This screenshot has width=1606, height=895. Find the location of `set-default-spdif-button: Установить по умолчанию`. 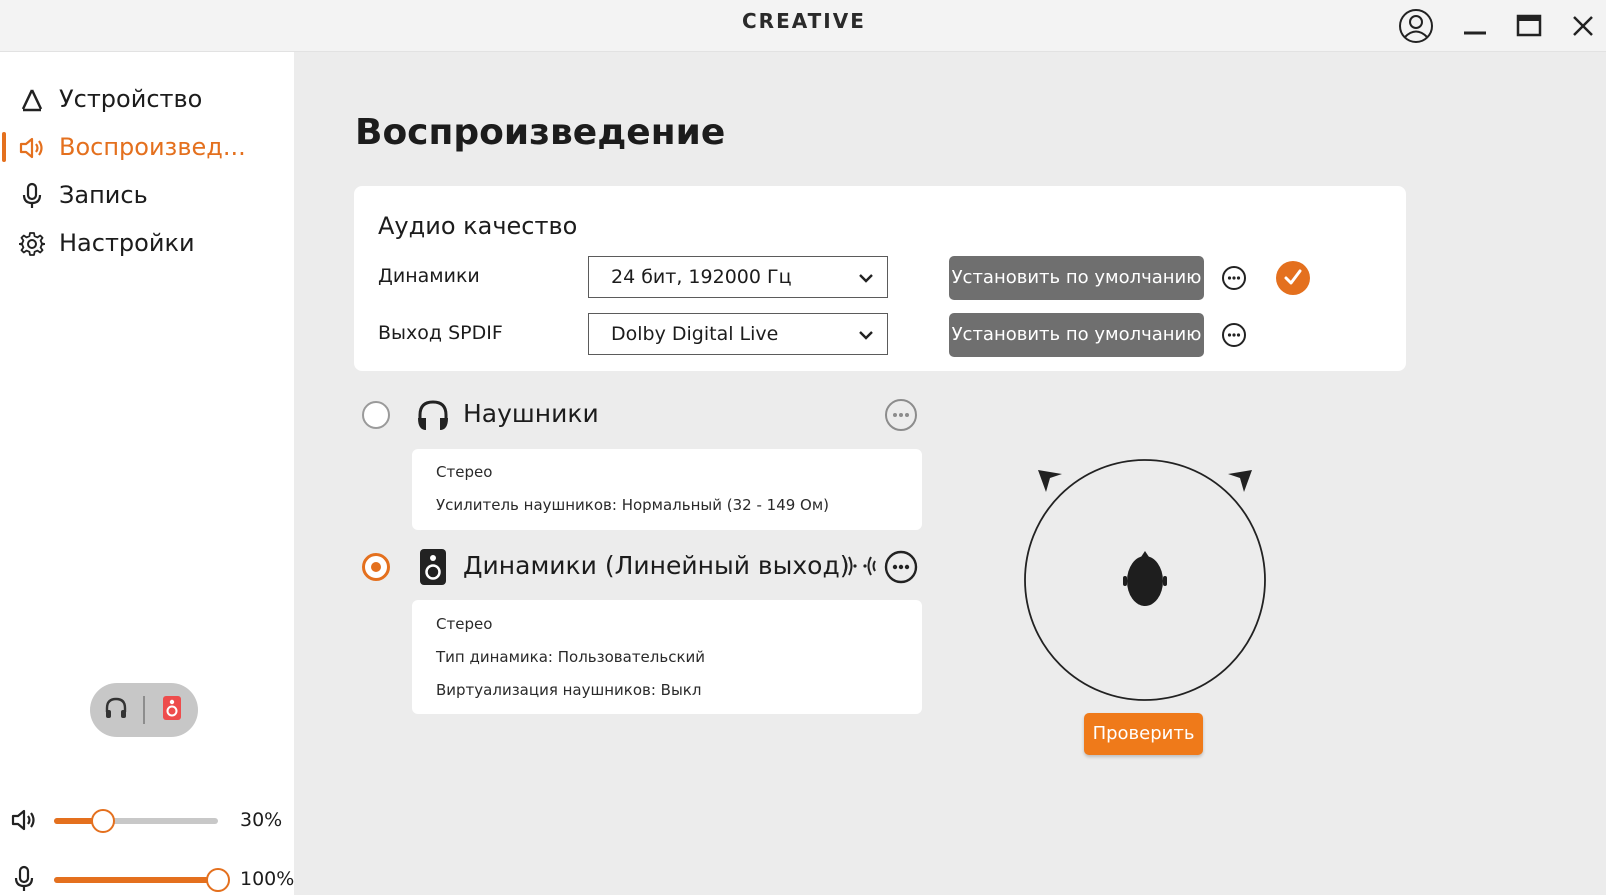

set-default-spdif-button: Установить по умолчанию is located at coordinates (1076, 335).